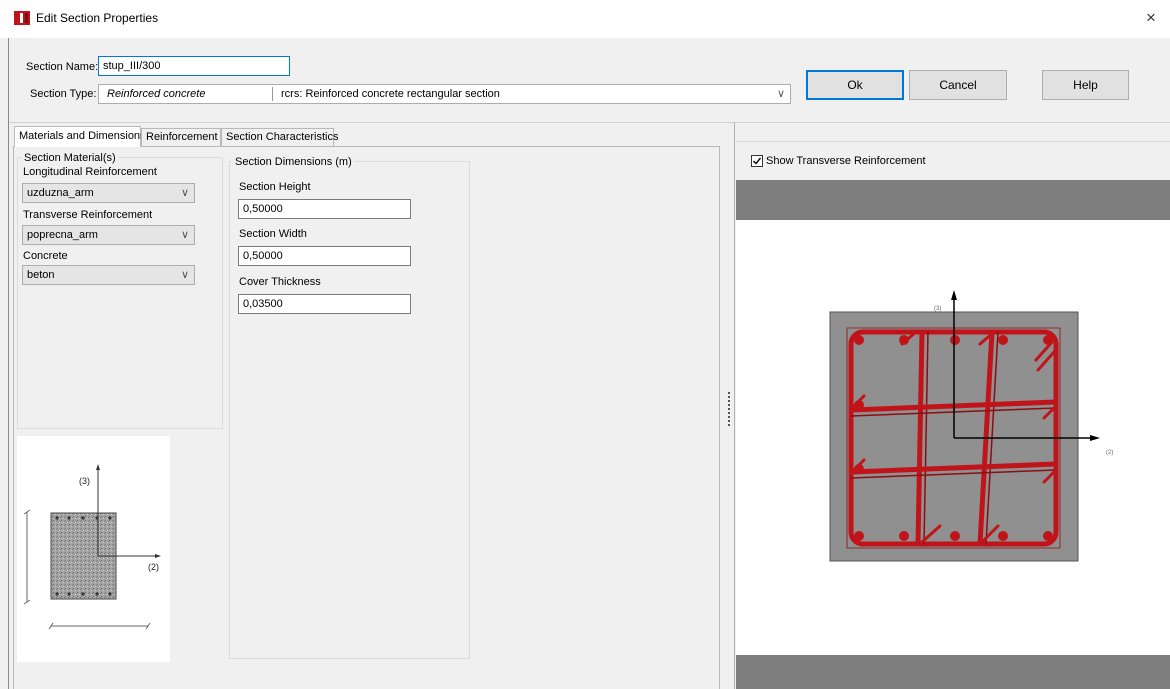 This screenshot has height=689, width=1170. Describe the element at coordinates (62, 67) in the screenshot. I see `section-name-label: Section Name:` at that location.